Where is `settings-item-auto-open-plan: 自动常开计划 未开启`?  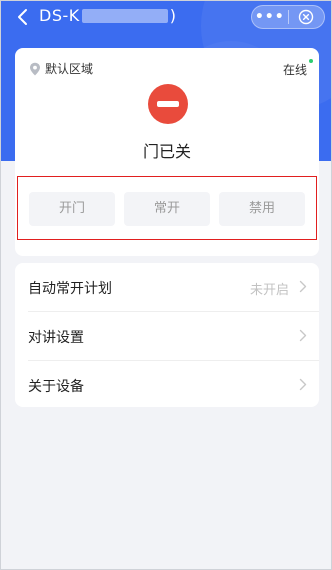
settings-item-auto-open-plan: 自动常开计划 未开启 is located at coordinates (167, 287).